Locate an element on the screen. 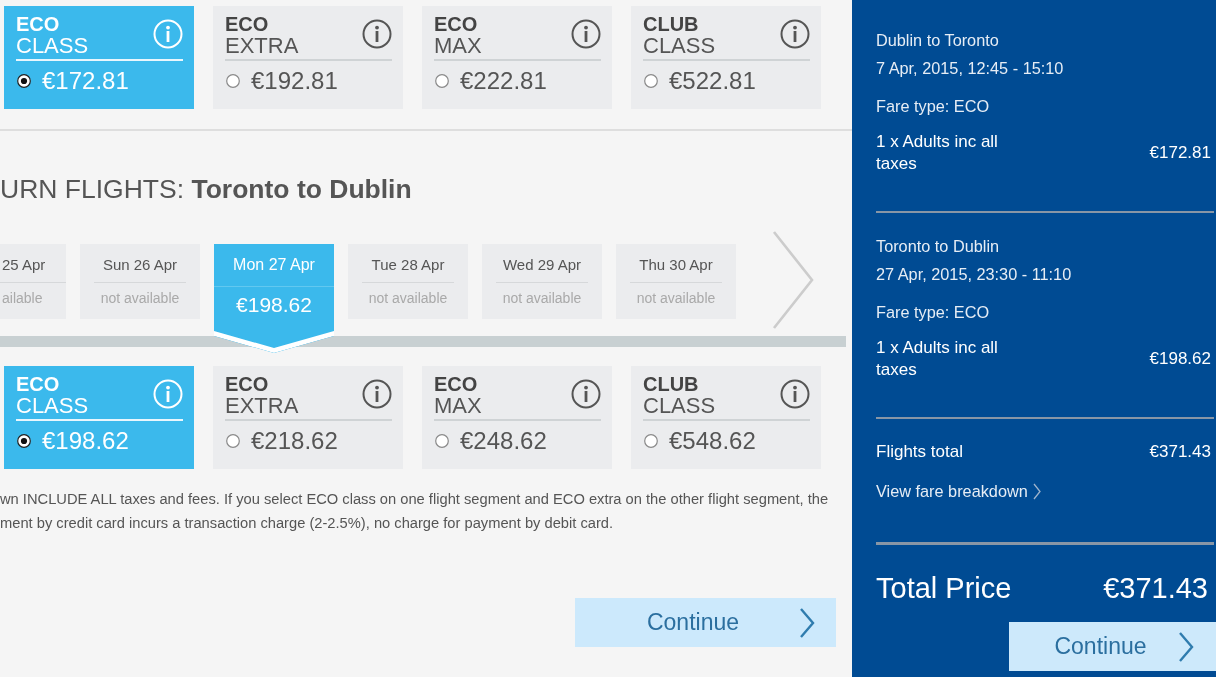 This screenshot has width=1216, height=677. fare-card: ECO EXTRA €218.62 is located at coordinates (308, 417).